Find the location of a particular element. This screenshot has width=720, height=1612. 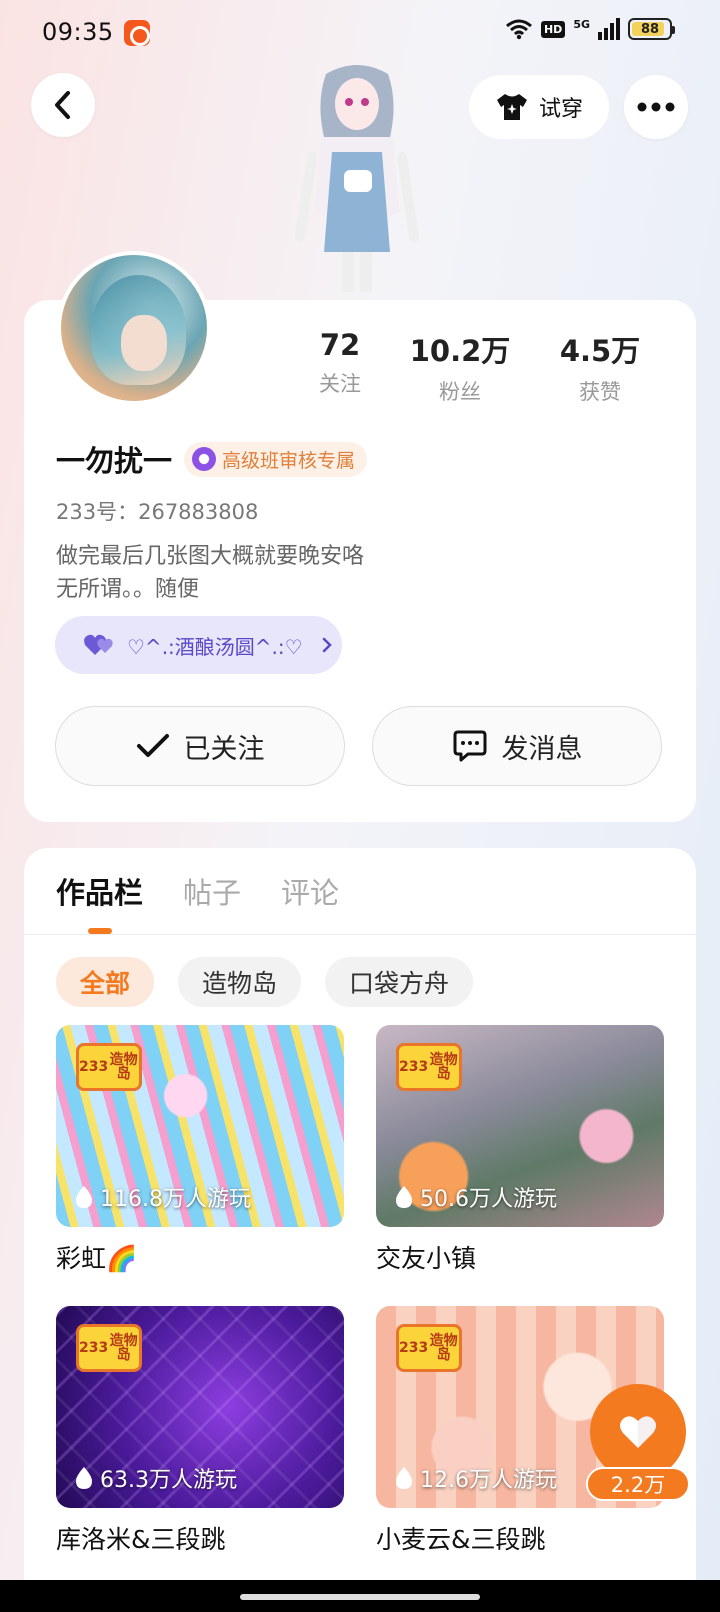

check-icon is located at coordinates (152, 745).